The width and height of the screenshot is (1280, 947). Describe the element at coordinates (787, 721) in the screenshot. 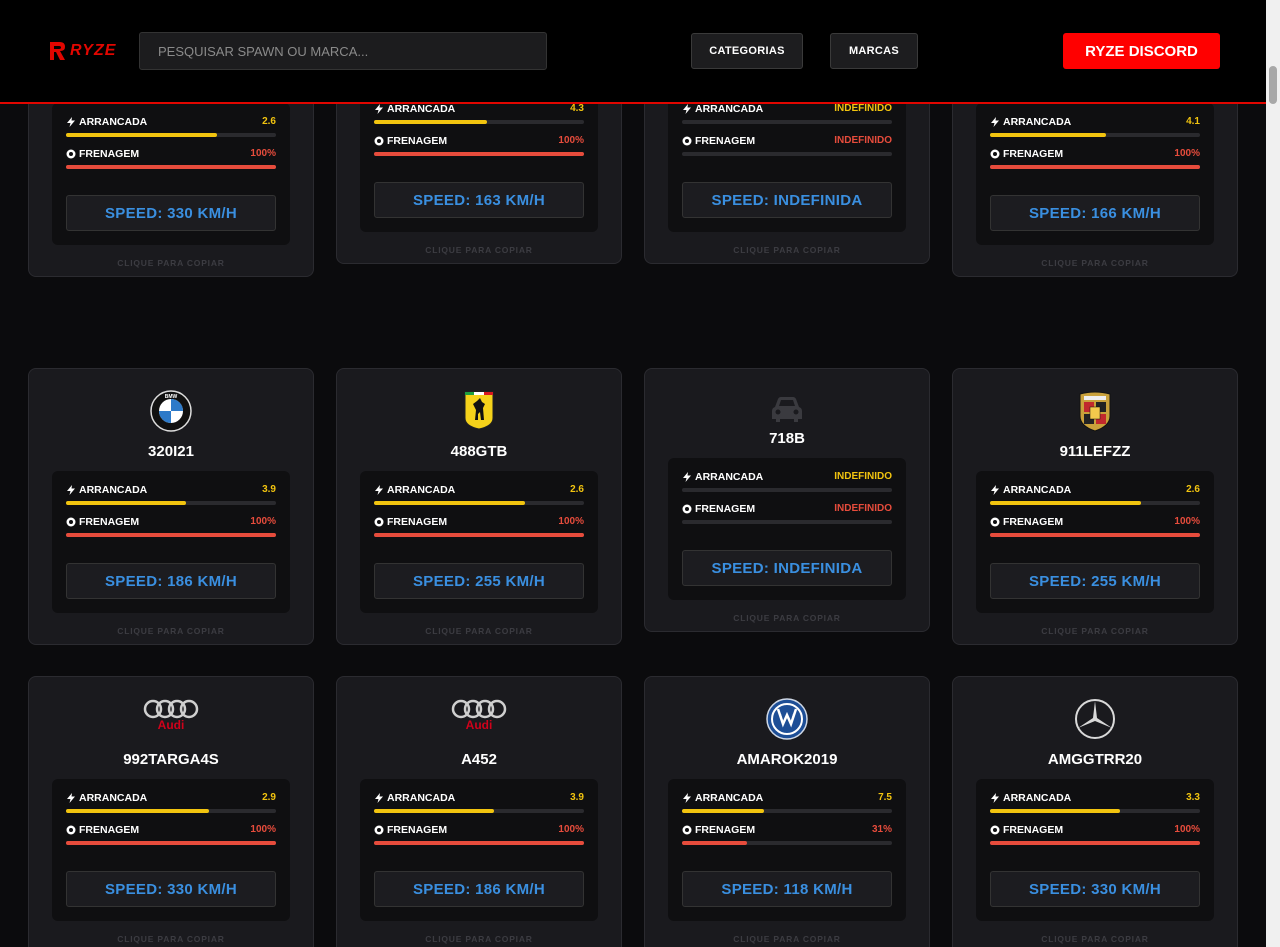

I see `vw-logo-icon` at that location.